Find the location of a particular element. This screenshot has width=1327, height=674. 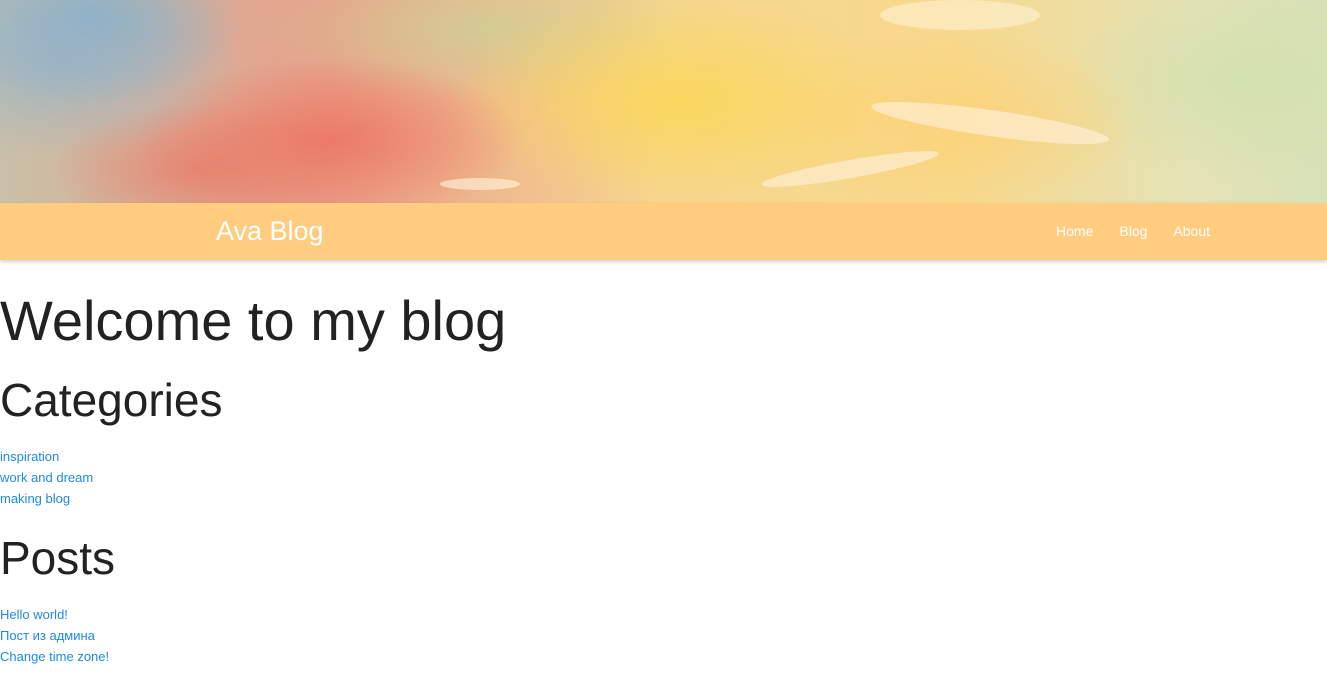

category-link-inspiration: inspiration is located at coordinates (29, 456).